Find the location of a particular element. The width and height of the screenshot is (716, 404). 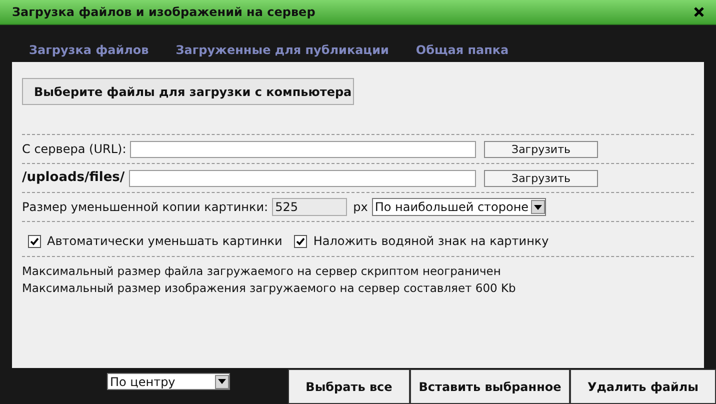

resize-mode-select: По наибольшей стороне is located at coordinates (459, 207).